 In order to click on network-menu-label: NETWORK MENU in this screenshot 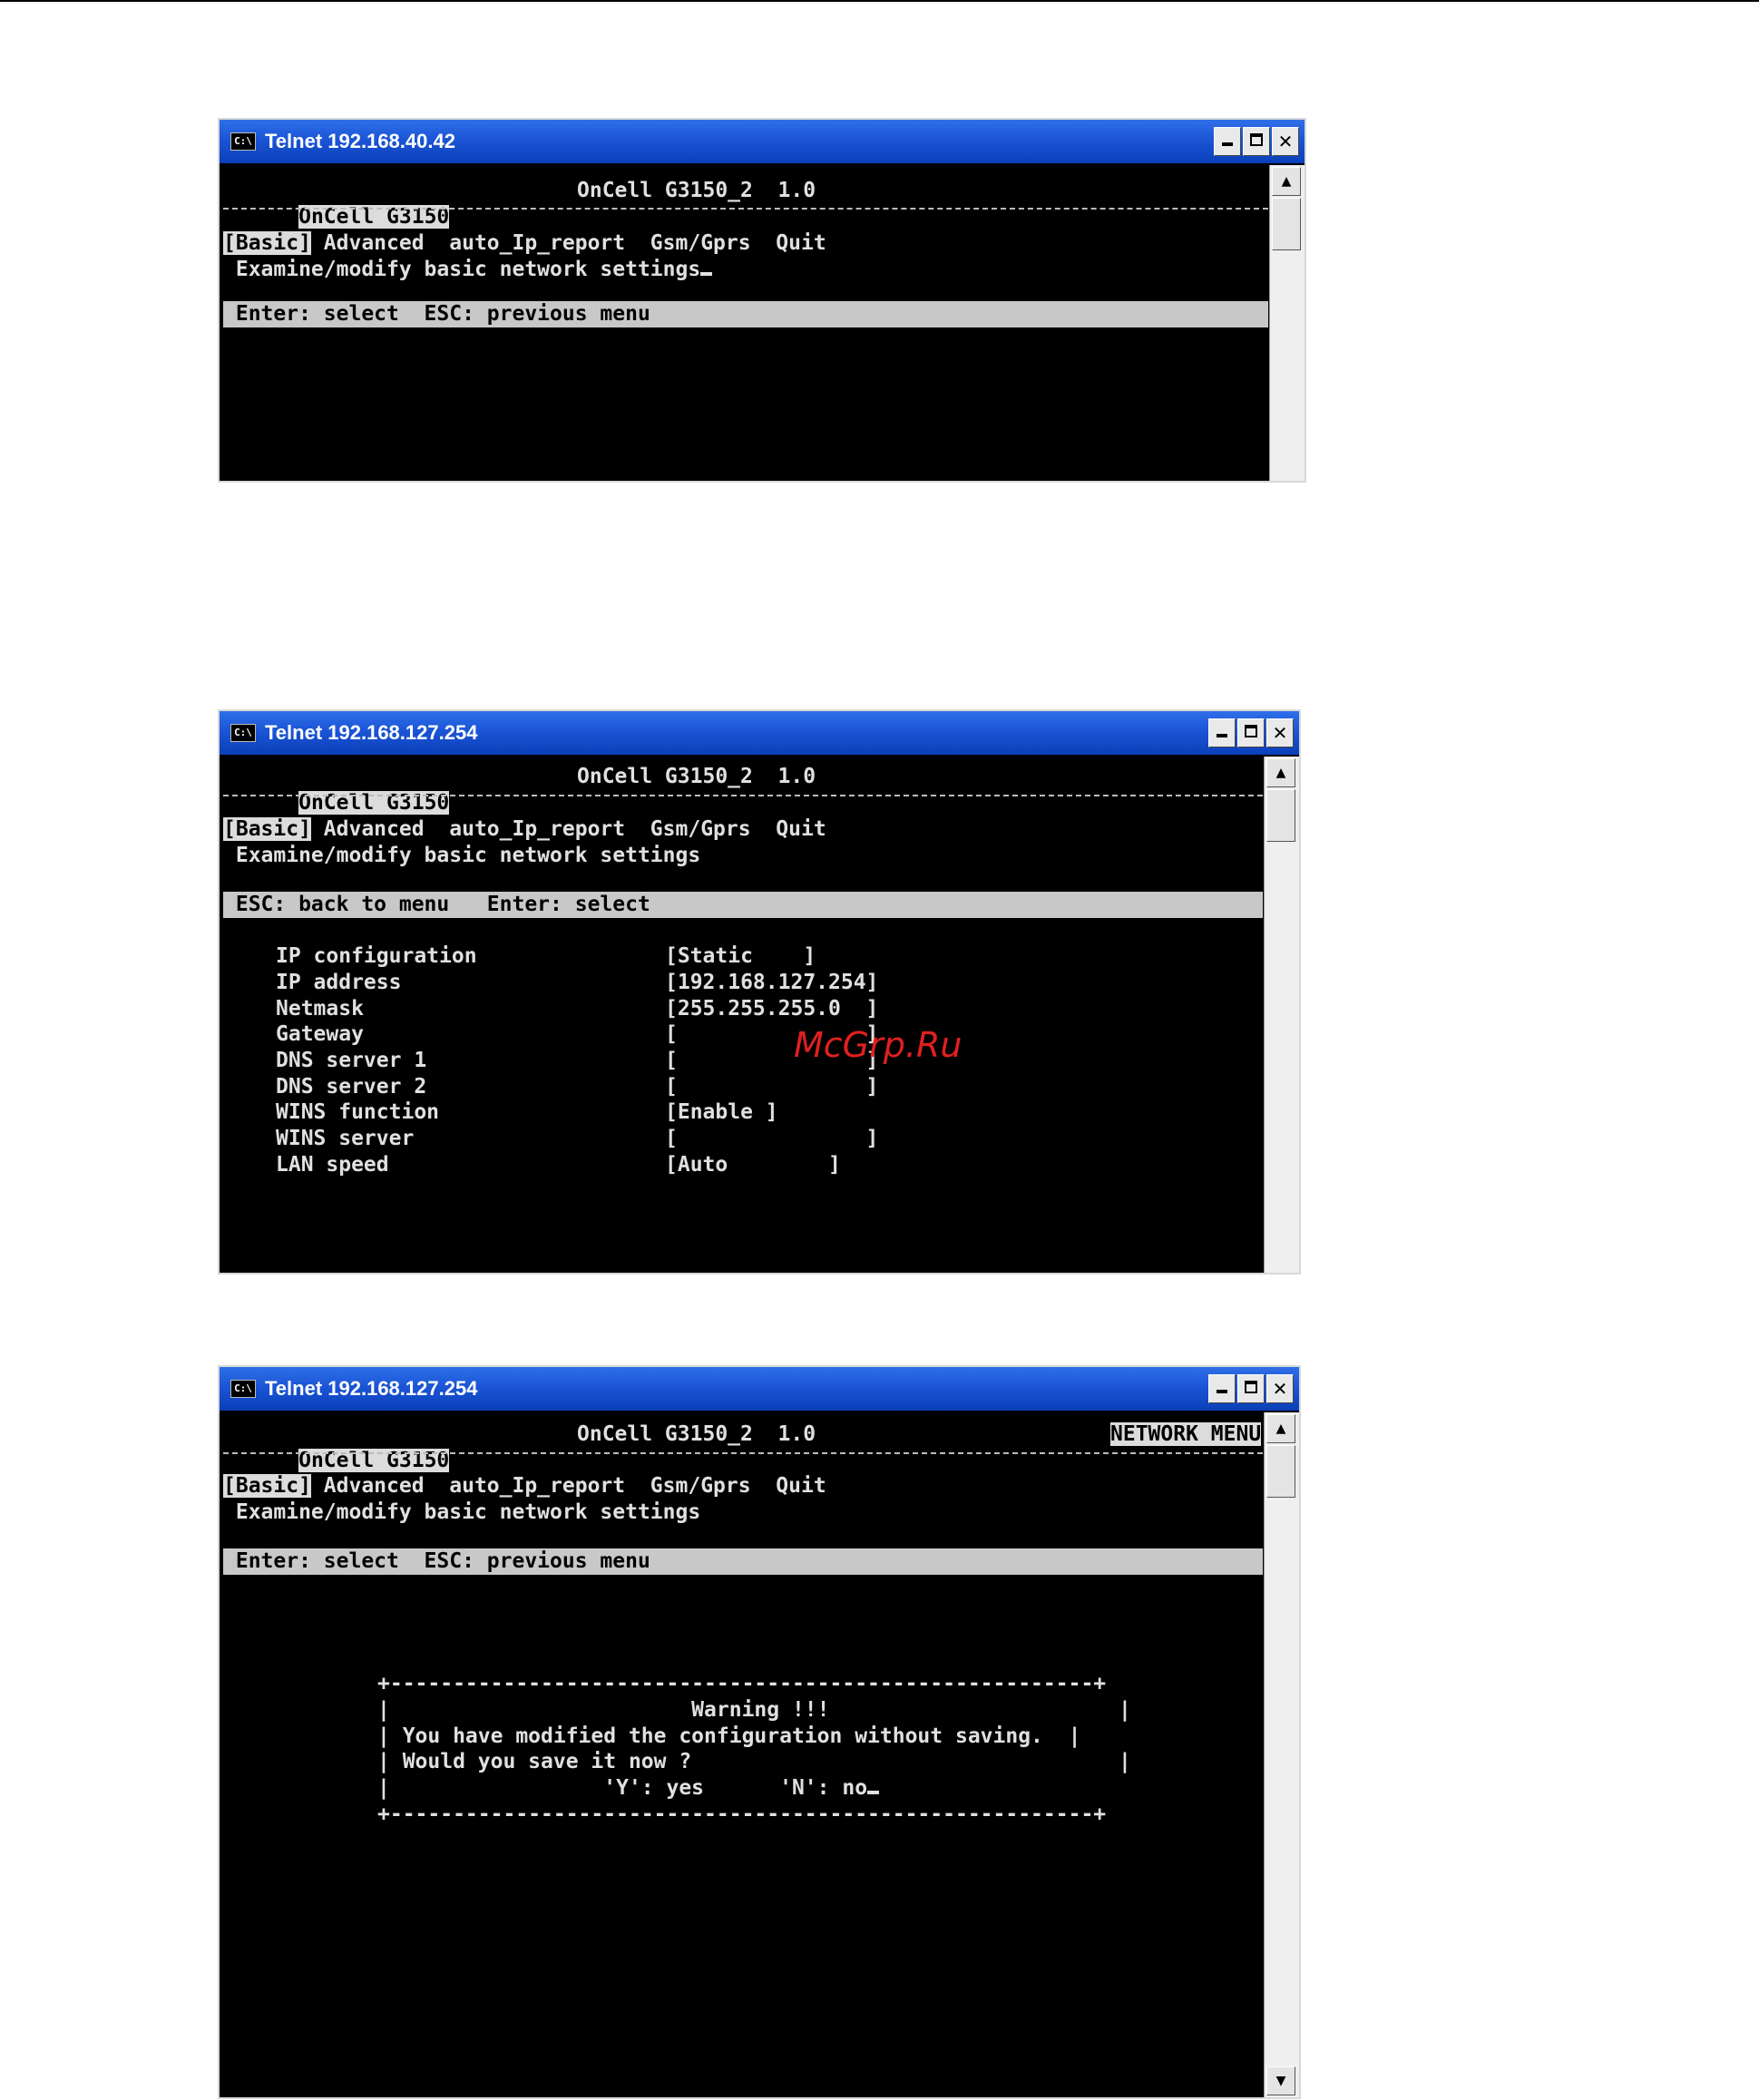, I will do `click(1186, 1434)`.